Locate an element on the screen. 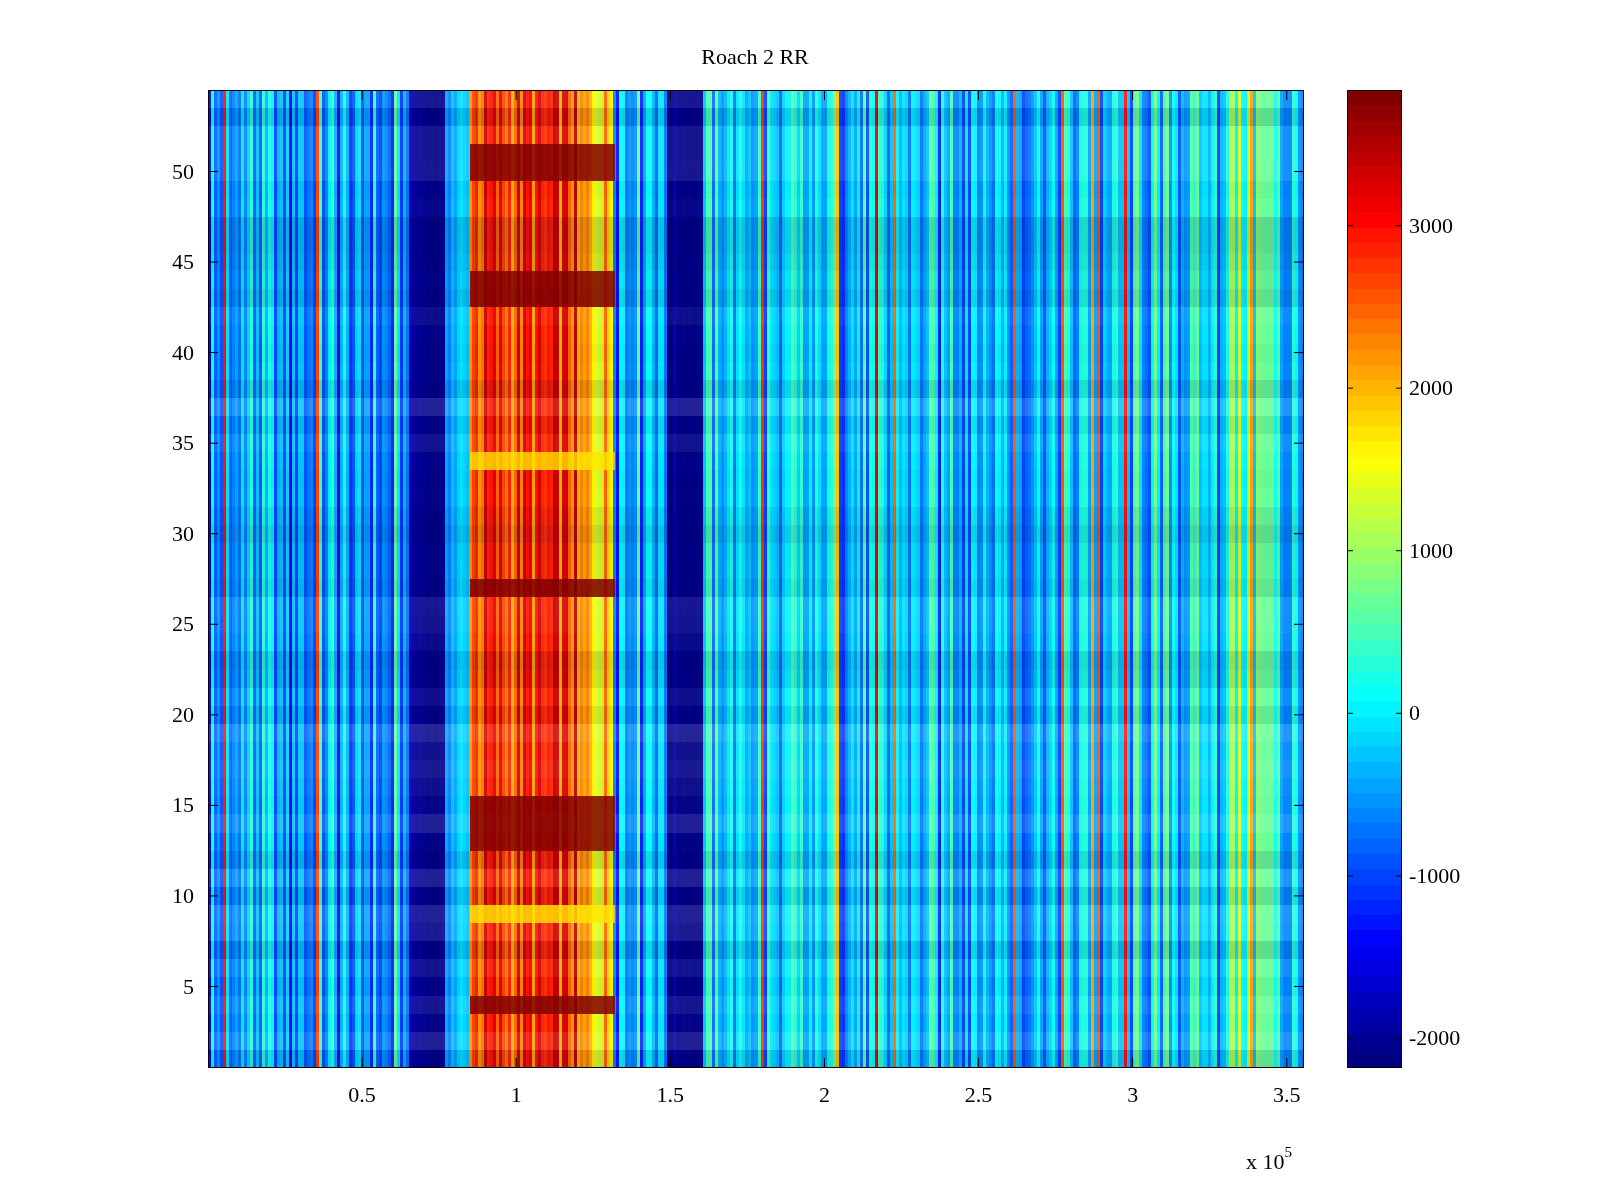  colorbar-tick-label: -2000 is located at coordinates (1435, 1038).